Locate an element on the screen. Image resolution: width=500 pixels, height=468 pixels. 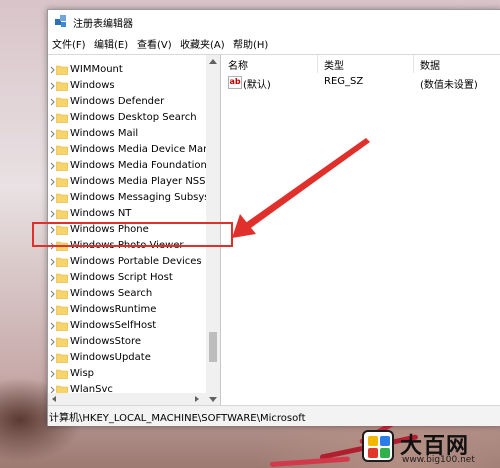
scroll-down-arrow-icon is located at coordinates (213, 399).